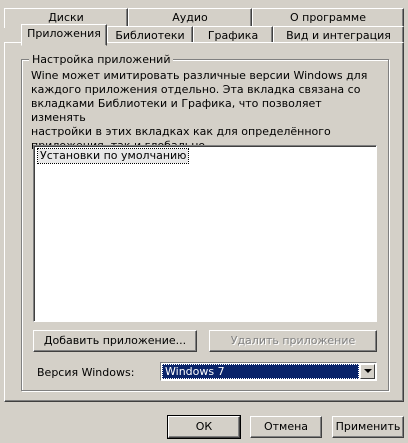 The height and width of the screenshot is (443, 408). I want to click on windows-version-select: Windows 7, so click(268, 371).